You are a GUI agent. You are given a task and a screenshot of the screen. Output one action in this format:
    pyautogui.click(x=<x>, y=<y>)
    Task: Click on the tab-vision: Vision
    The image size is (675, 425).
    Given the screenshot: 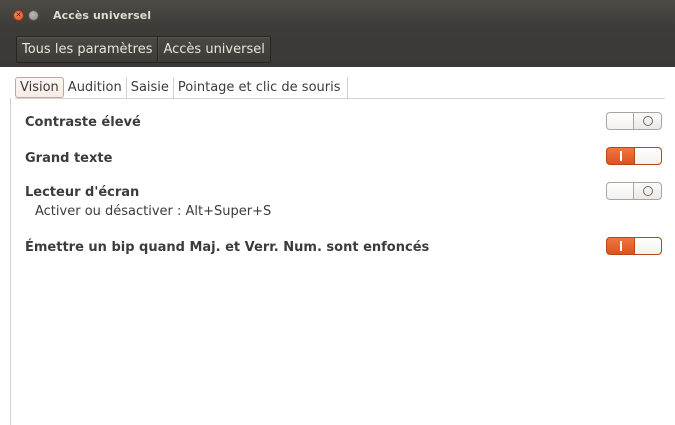 What is the action you would take?
    pyautogui.click(x=39, y=87)
    